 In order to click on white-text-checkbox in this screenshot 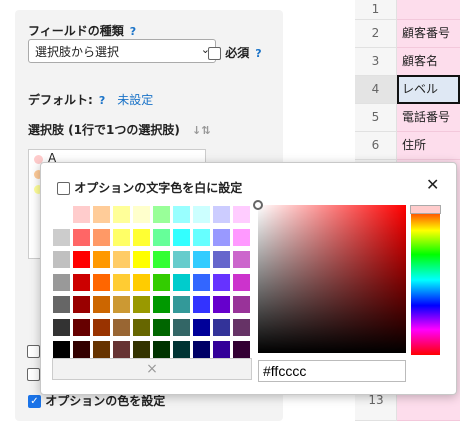, I will do `click(63, 188)`.